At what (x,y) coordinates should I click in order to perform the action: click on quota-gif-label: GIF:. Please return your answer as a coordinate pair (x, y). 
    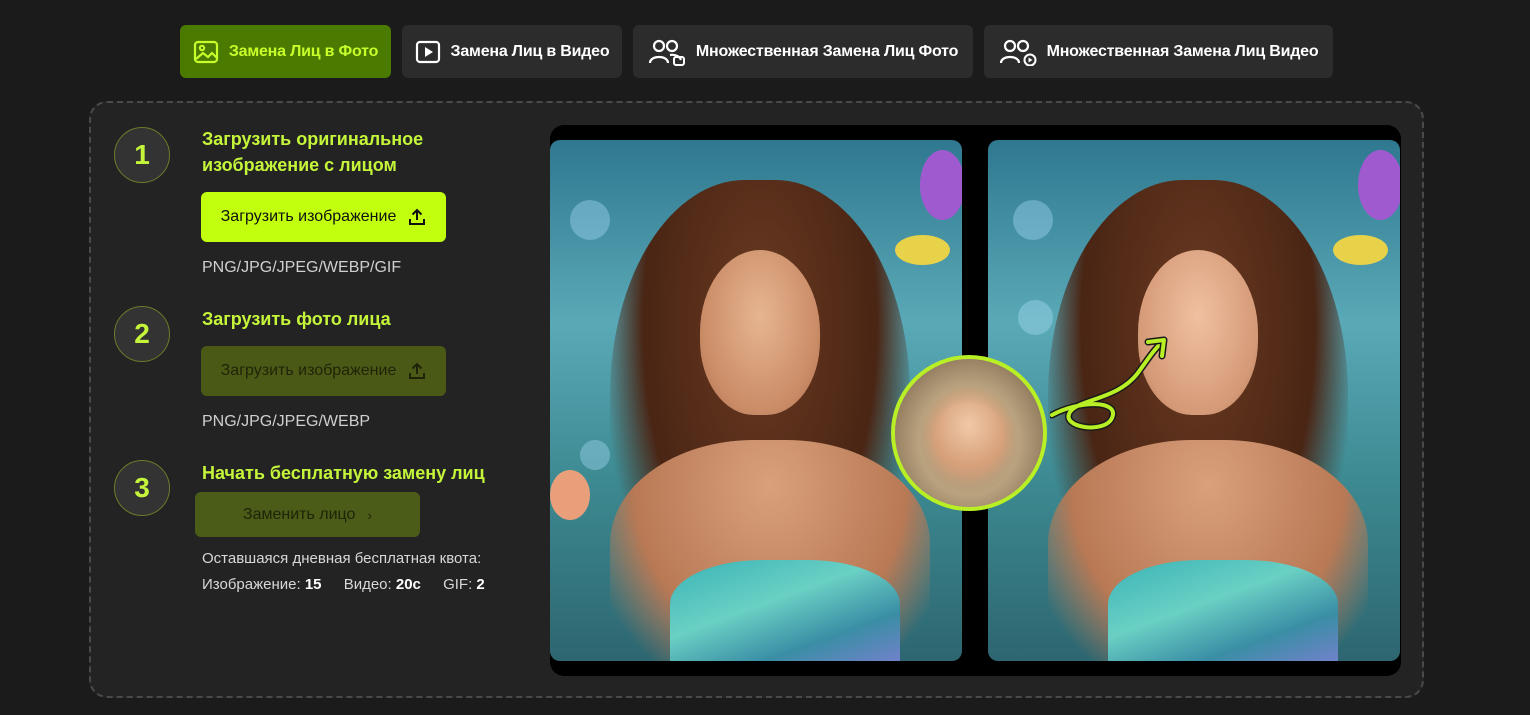
    Looking at the image, I should click on (458, 584).